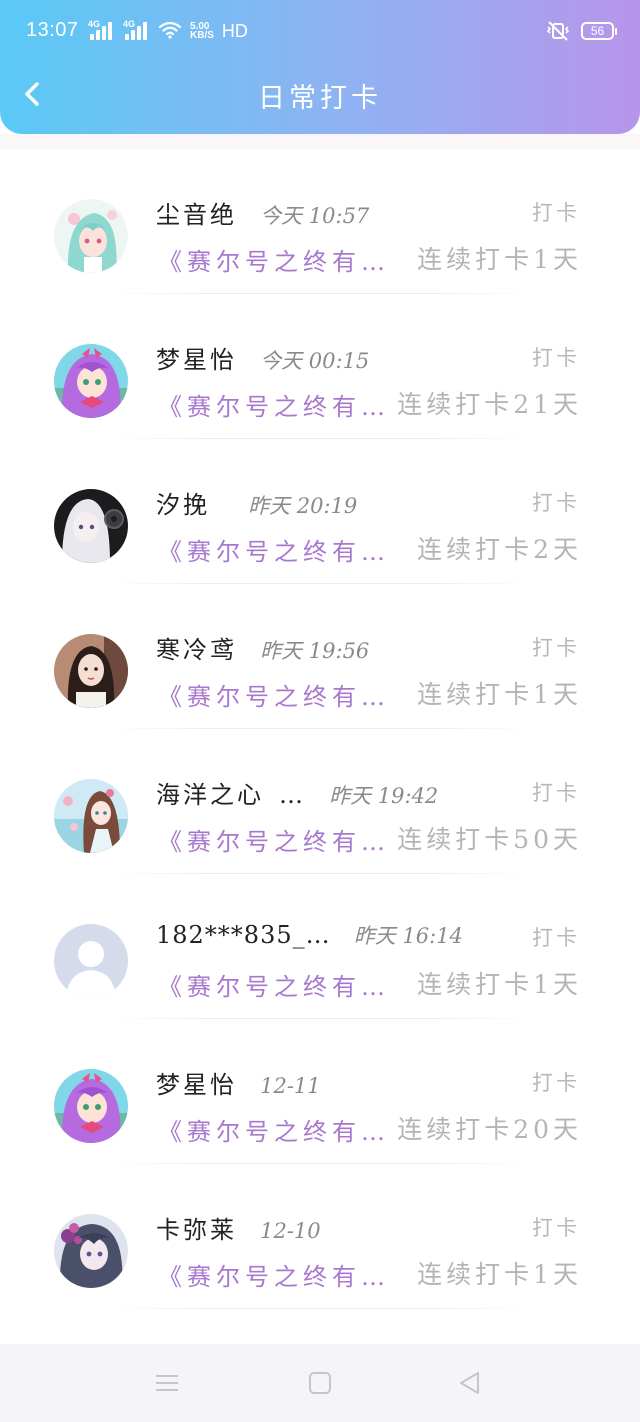 This screenshot has width=640, height=1422. I want to click on menu-icon, so click(167, 1383).